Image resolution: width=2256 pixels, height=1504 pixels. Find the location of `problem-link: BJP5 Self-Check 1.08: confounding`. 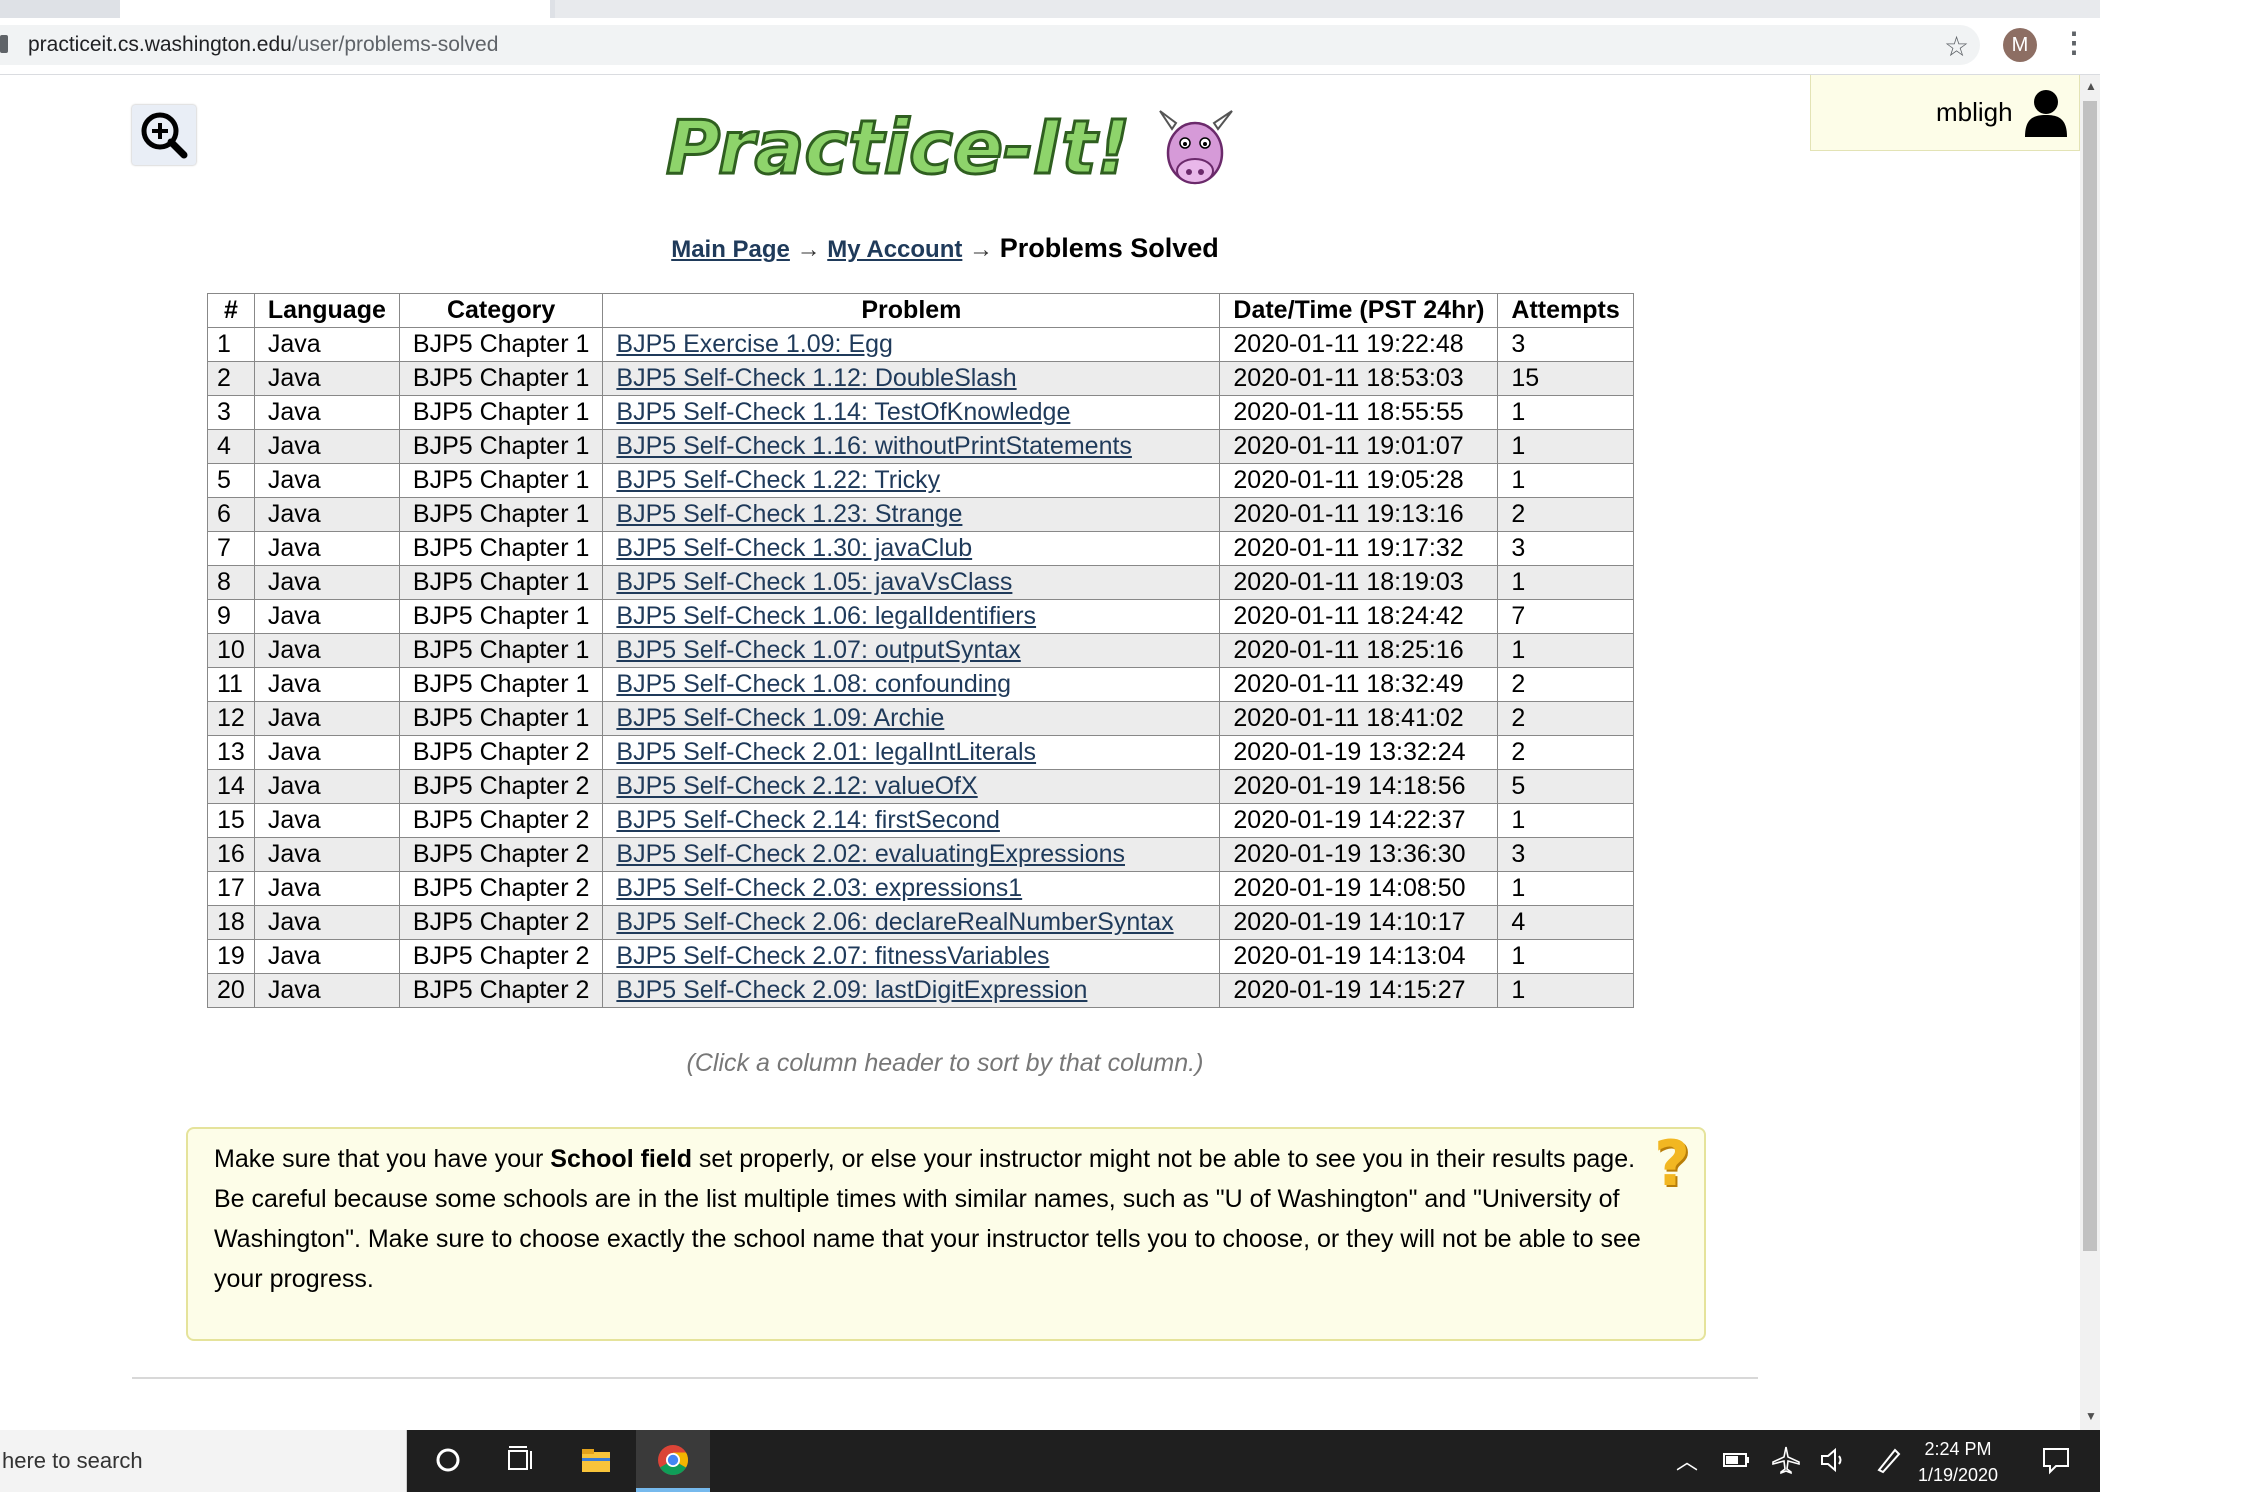

problem-link: BJP5 Self-Check 1.08: confounding is located at coordinates (813, 684).